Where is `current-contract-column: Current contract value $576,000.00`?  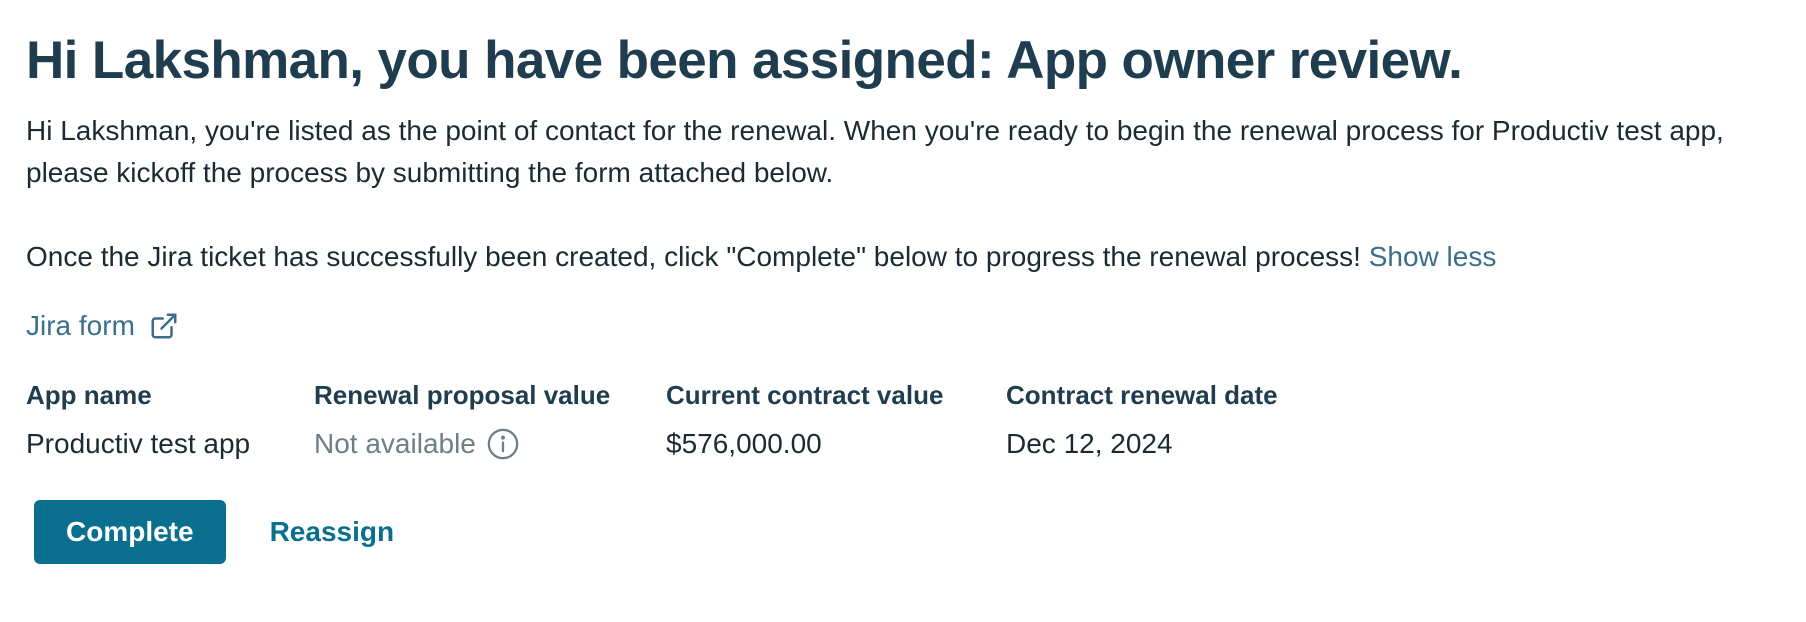
current-contract-column: Current contract value $576,000.00 is located at coordinates (836, 420).